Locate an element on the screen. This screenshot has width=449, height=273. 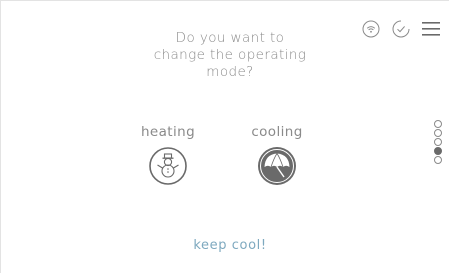
toolbar is located at coordinates (403, 30).